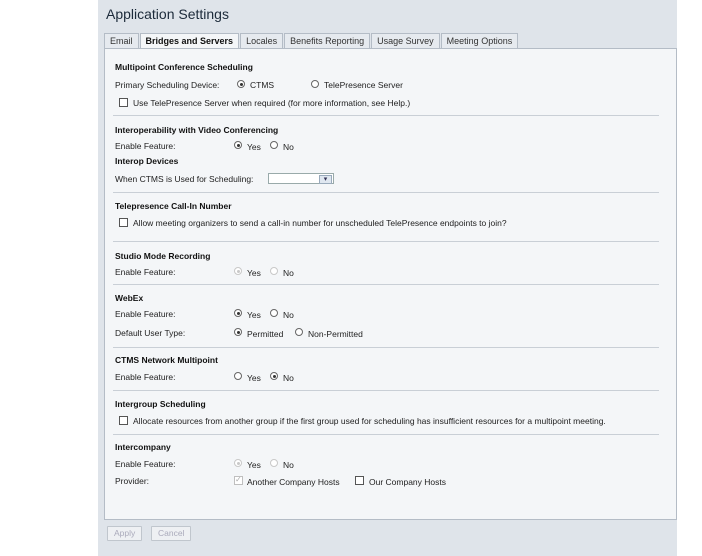 The image size is (702, 556). What do you see at coordinates (238, 271) in the screenshot?
I see `studio-yes-radio` at bounding box center [238, 271].